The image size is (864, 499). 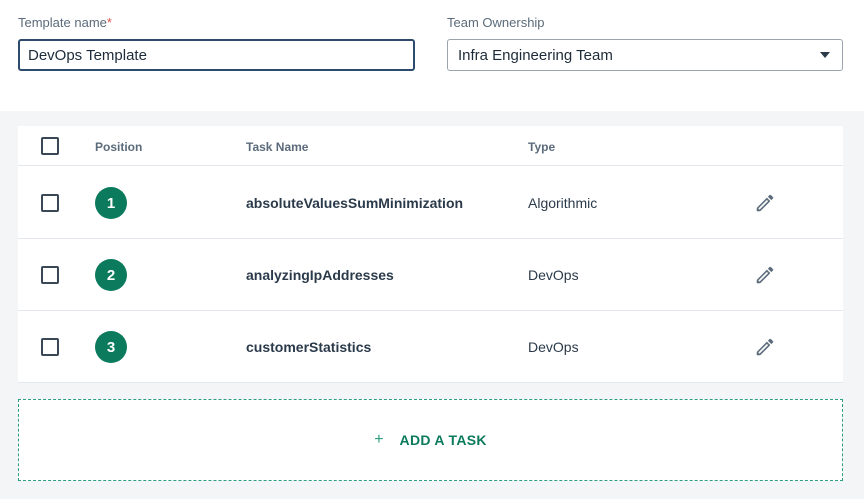 I want to click on table-row: 3 customerStatistics DevOps, so click(x=430, y=347).